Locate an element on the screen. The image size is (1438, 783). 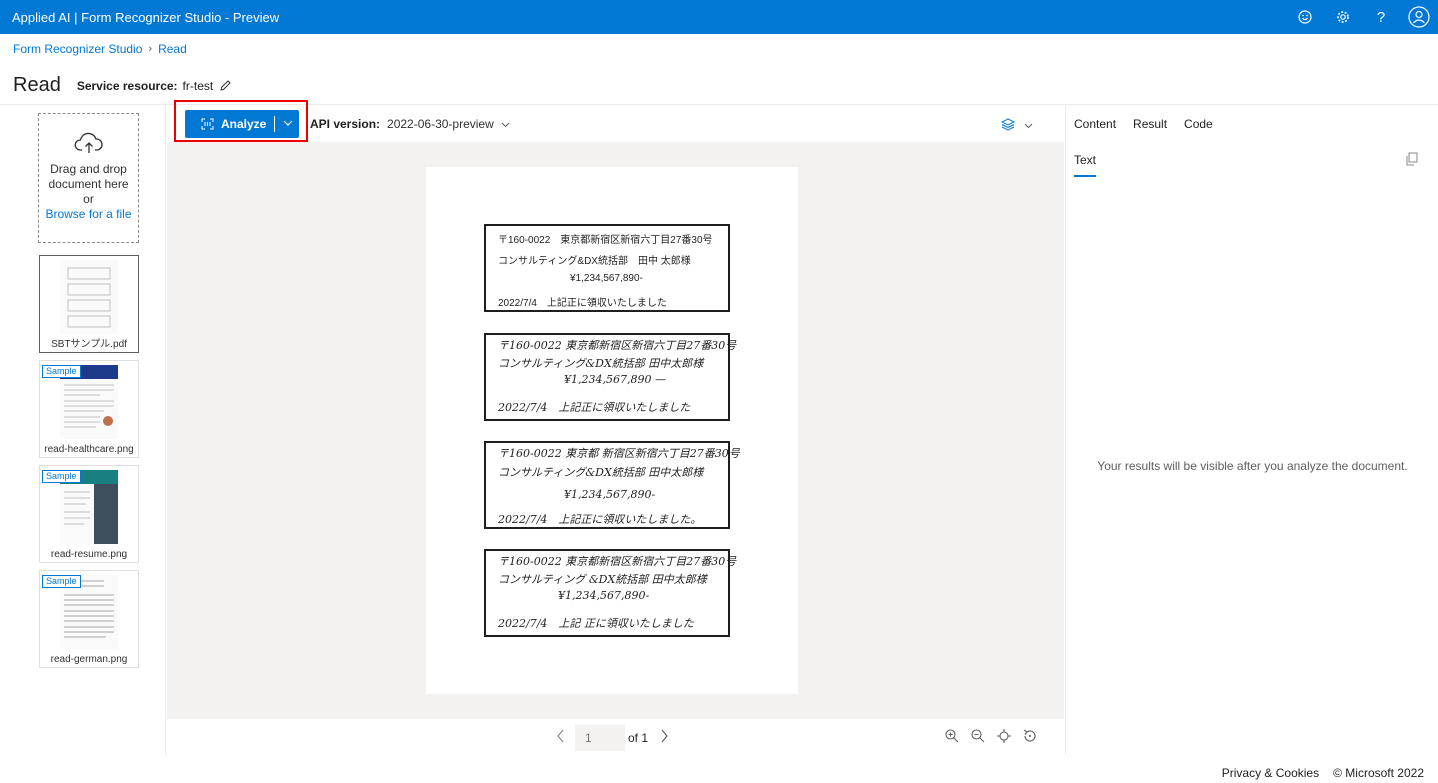
file-name: SBTサンプル.pdf is located at coordinates (89, 344).